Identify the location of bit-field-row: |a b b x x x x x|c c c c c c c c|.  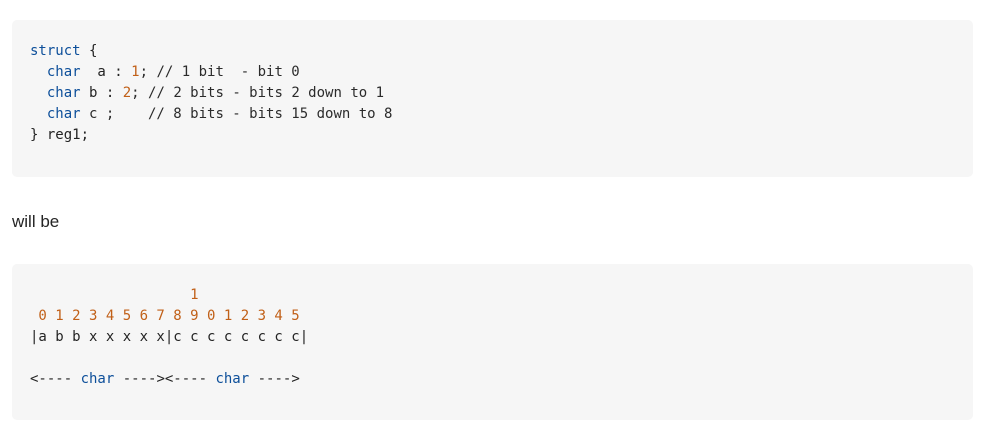
(169, 337).